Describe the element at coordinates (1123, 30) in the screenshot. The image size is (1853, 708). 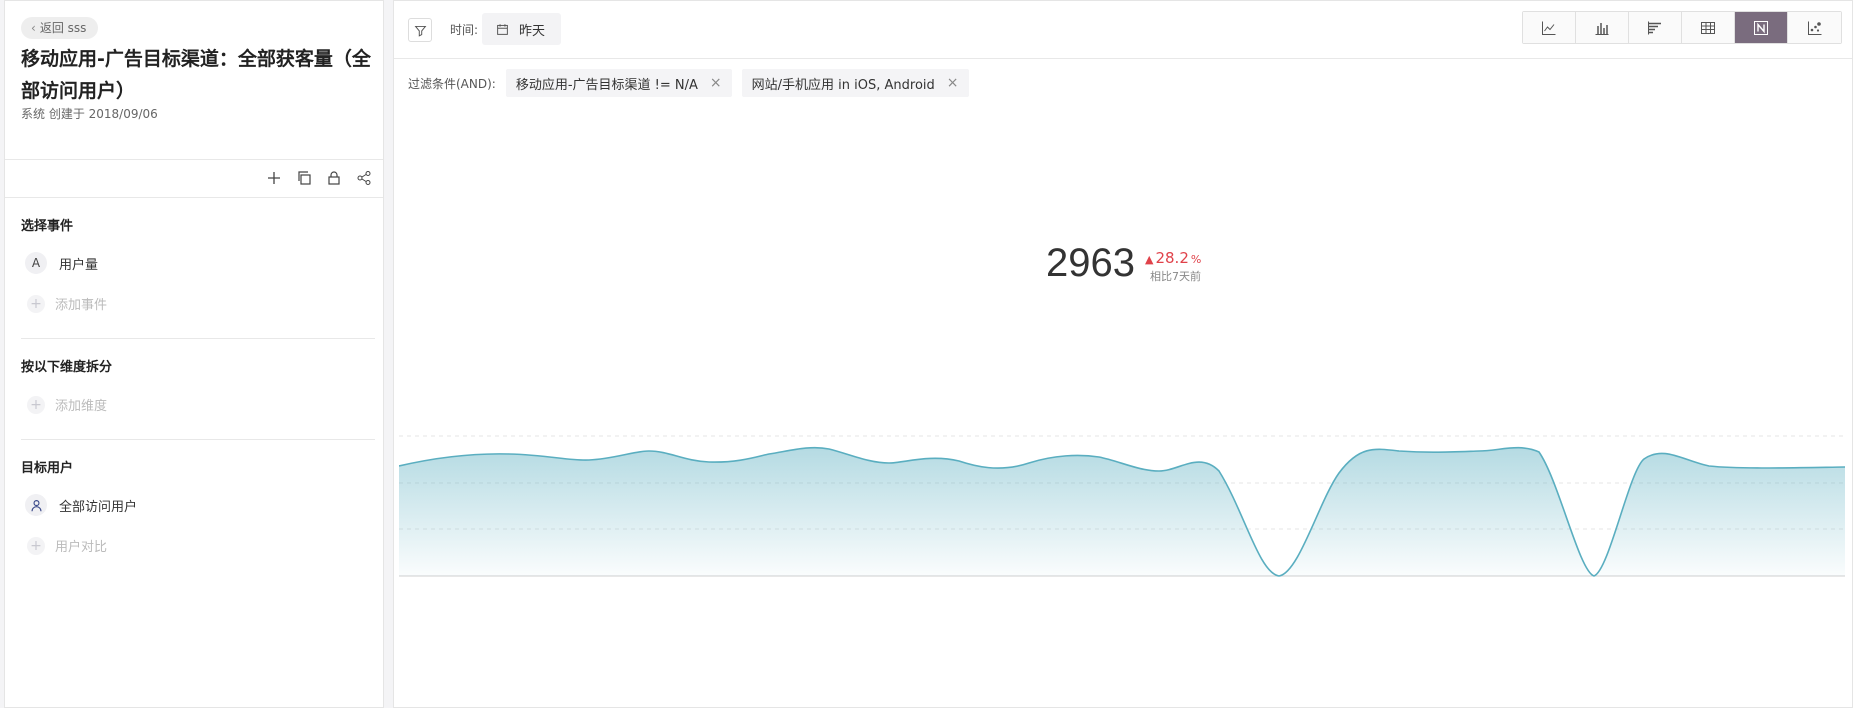
I see `top-bar: 时间: 昨天` at that location.